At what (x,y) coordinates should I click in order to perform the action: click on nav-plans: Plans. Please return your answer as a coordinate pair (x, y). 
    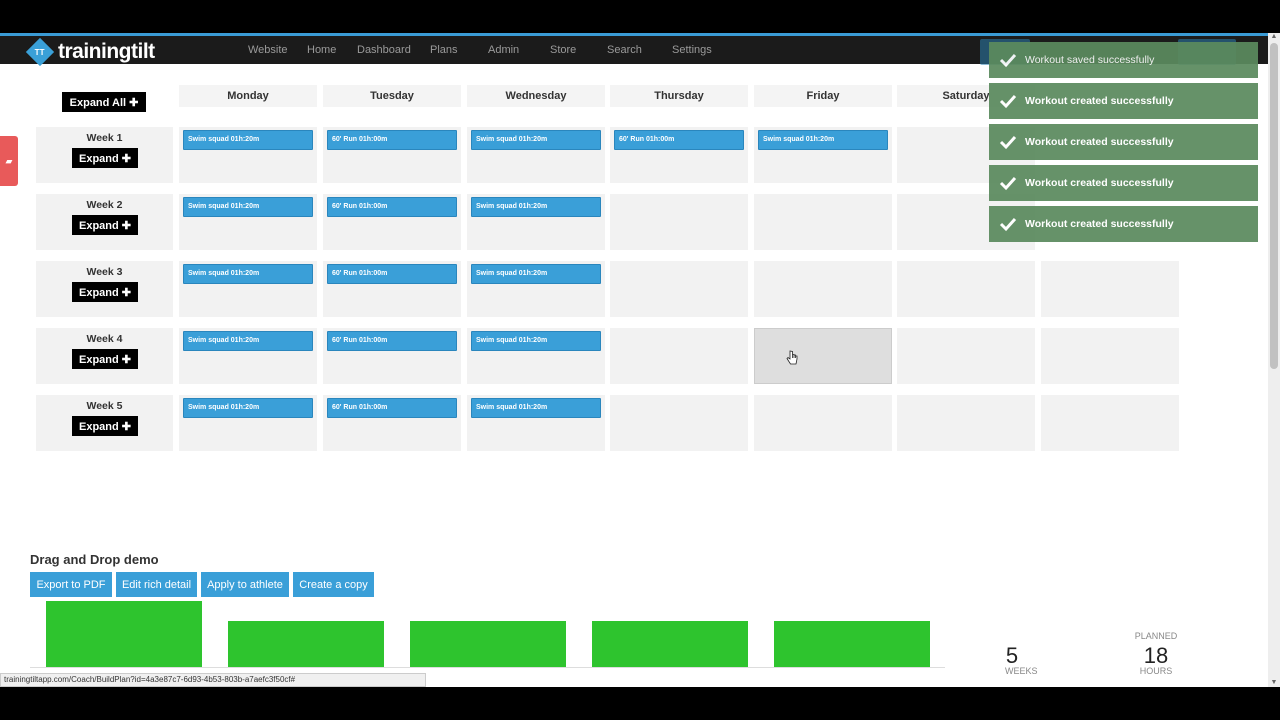
    Looking at the image, I should click on (444, 50).